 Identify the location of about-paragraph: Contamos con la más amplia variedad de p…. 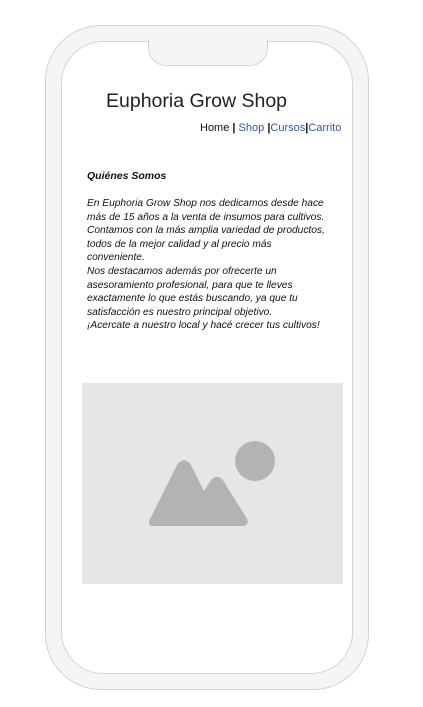
(206, 244).